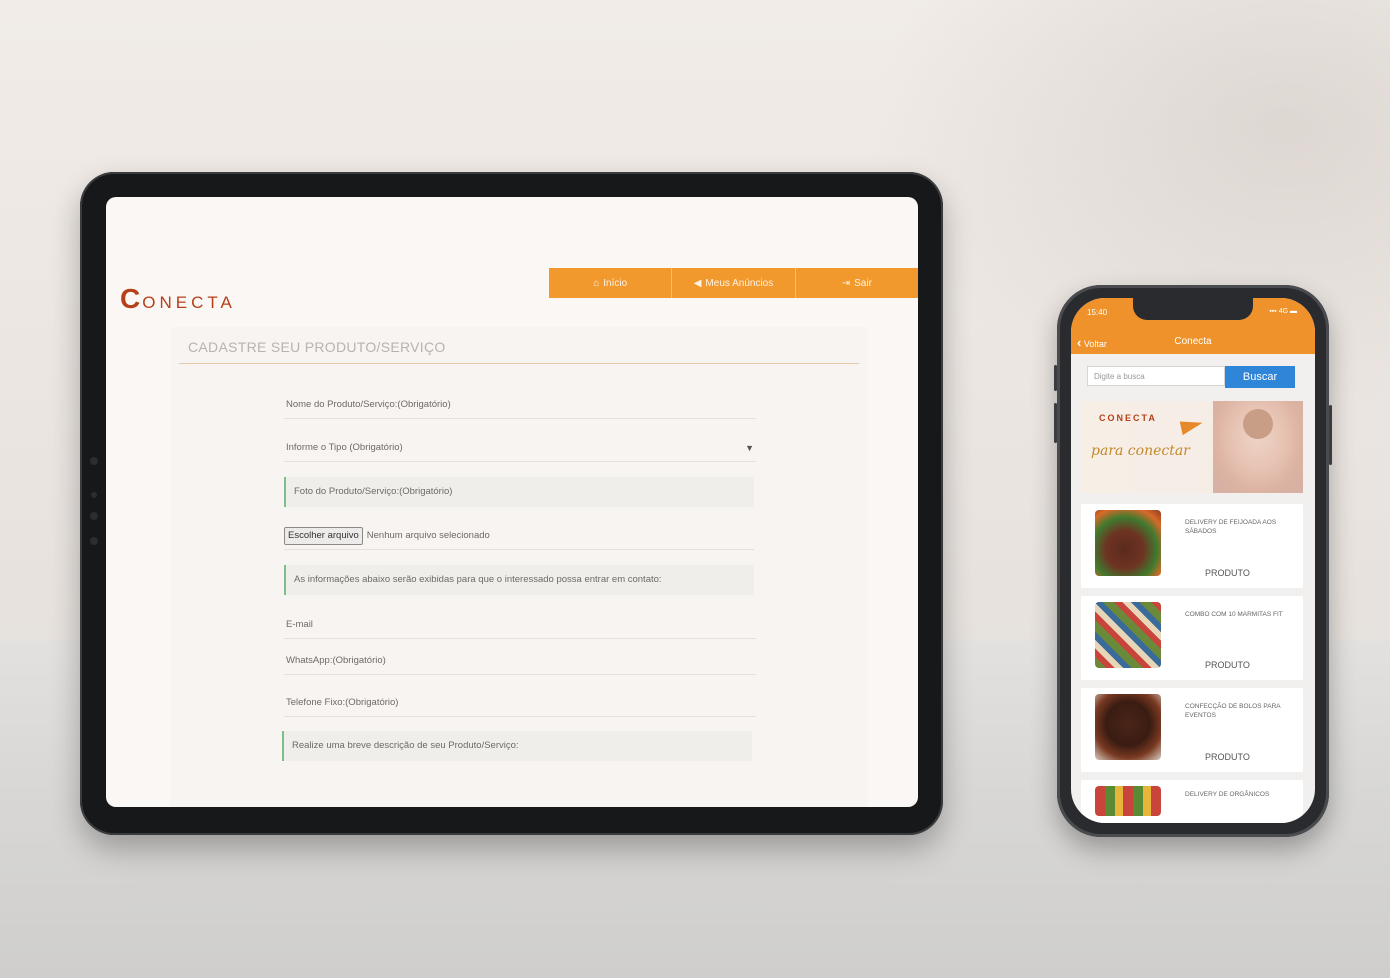 The image size is (1390, 978). I want to click on list-item: CONFECÇÃO DE BOLOS PARA EVENTOS PRODUTO, so click(1192, 730).